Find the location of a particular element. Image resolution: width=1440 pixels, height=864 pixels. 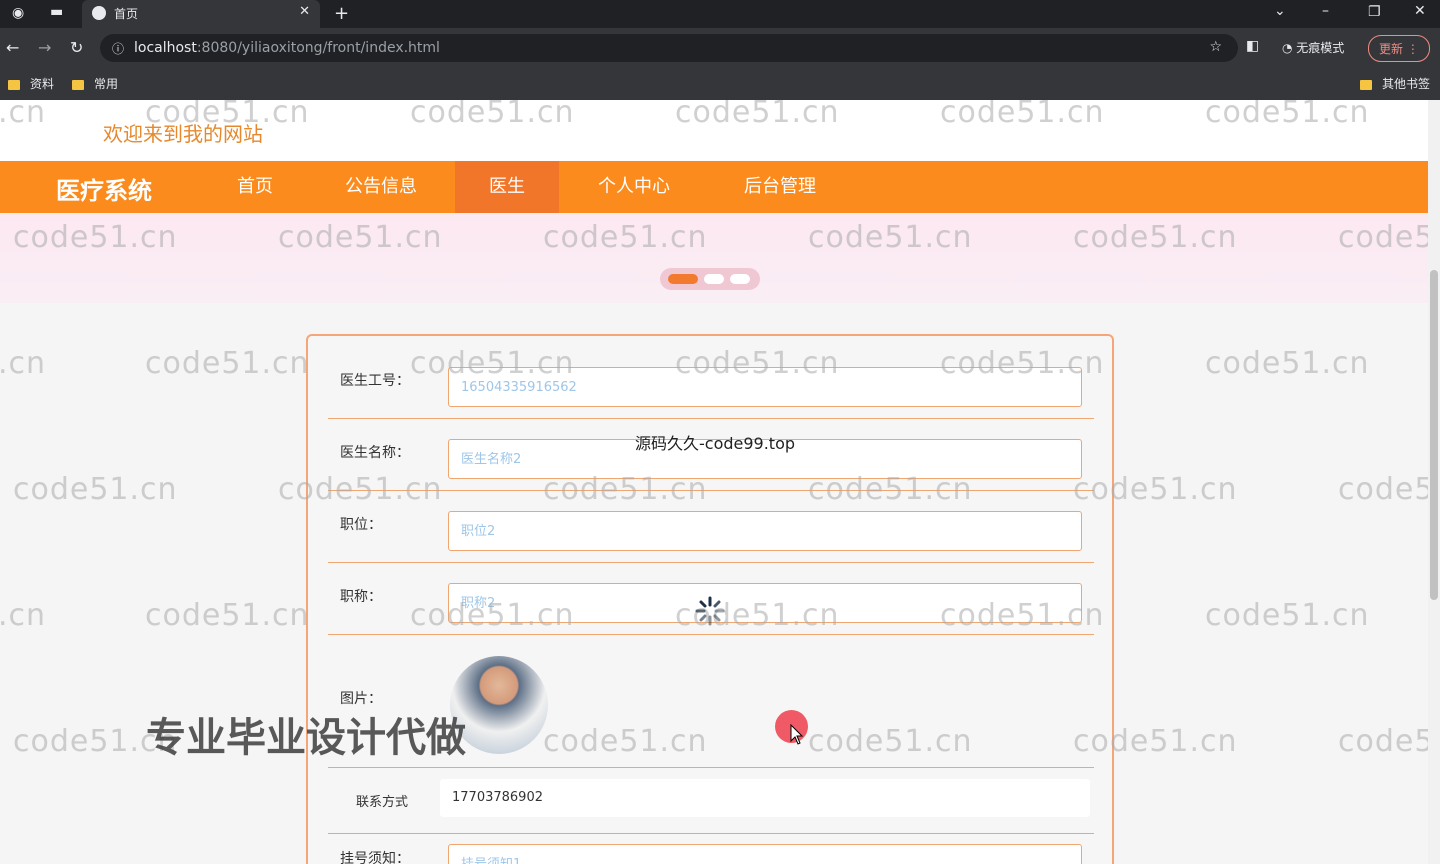

window-close-icon: ✕ is located at coordinates (1420, 11).